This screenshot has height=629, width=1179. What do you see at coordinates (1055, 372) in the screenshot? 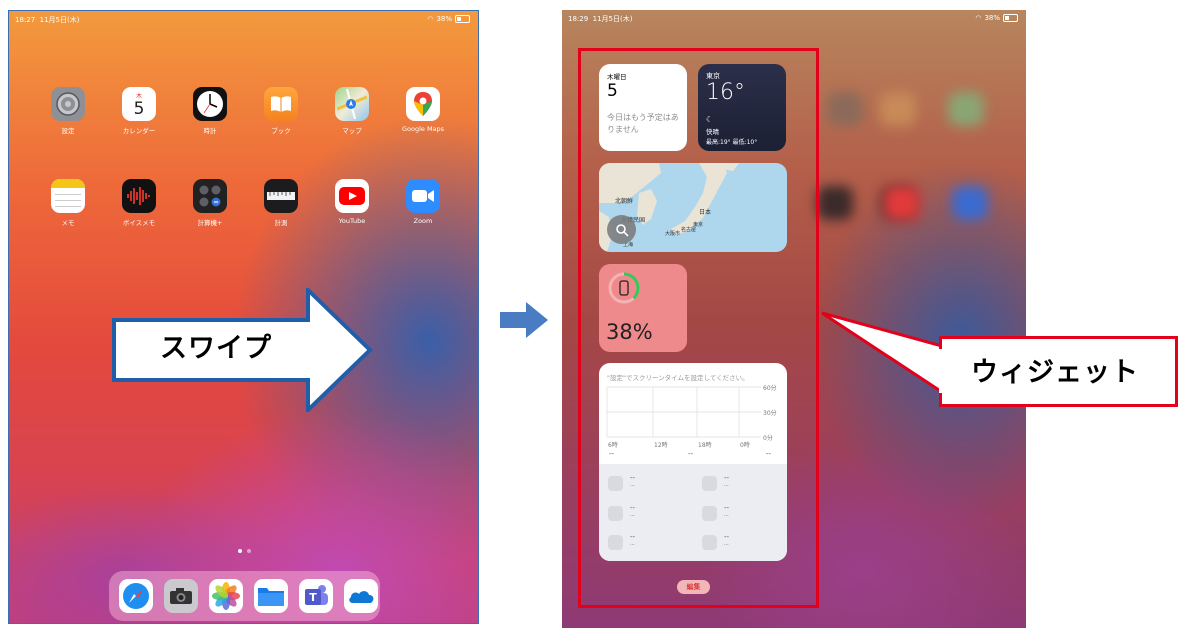
I see `callout-label: ウィジェット` at bounding box center [1055, 372].